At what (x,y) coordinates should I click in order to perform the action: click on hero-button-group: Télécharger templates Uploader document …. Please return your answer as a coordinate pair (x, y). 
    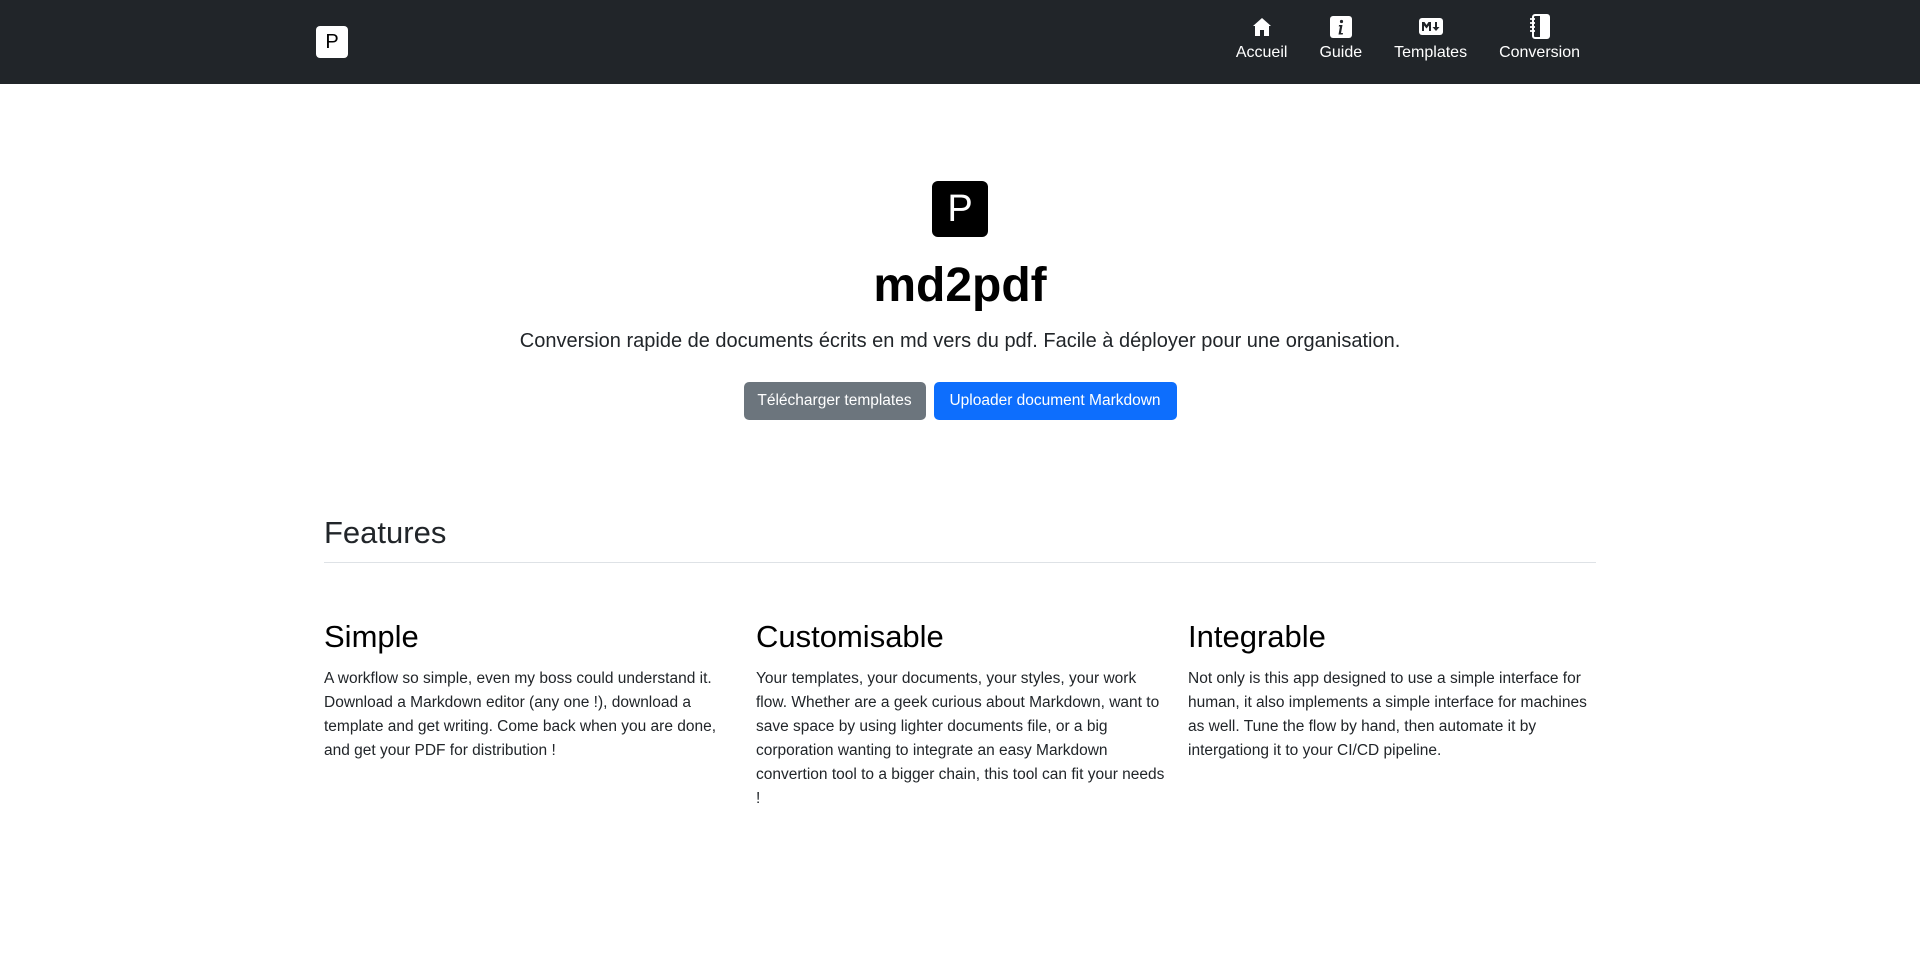
    Looking at the image, I should click on (960, 401).